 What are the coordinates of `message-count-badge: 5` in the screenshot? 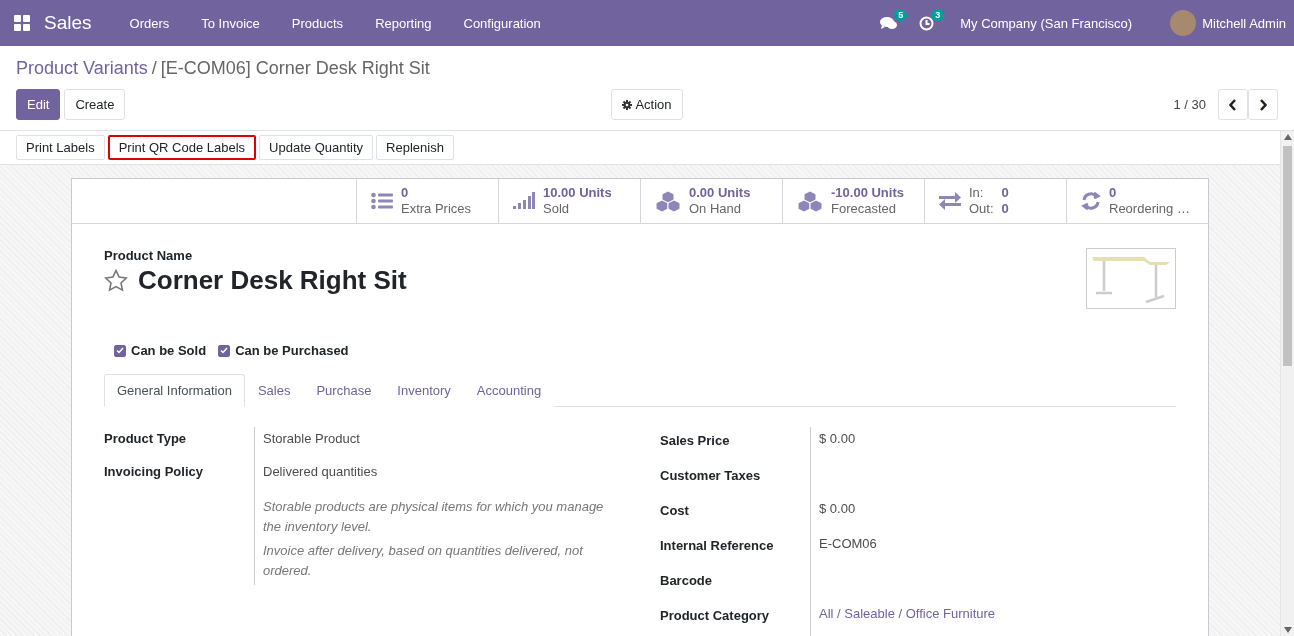 It's located at (901, 14).